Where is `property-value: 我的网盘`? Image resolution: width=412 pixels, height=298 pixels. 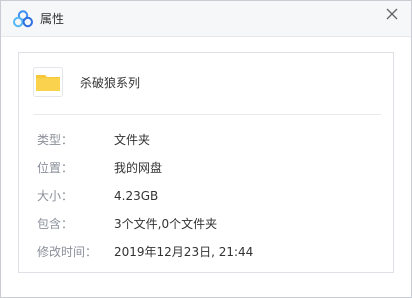 property-value: 我的网盘 is located at coordinates (138, 168).